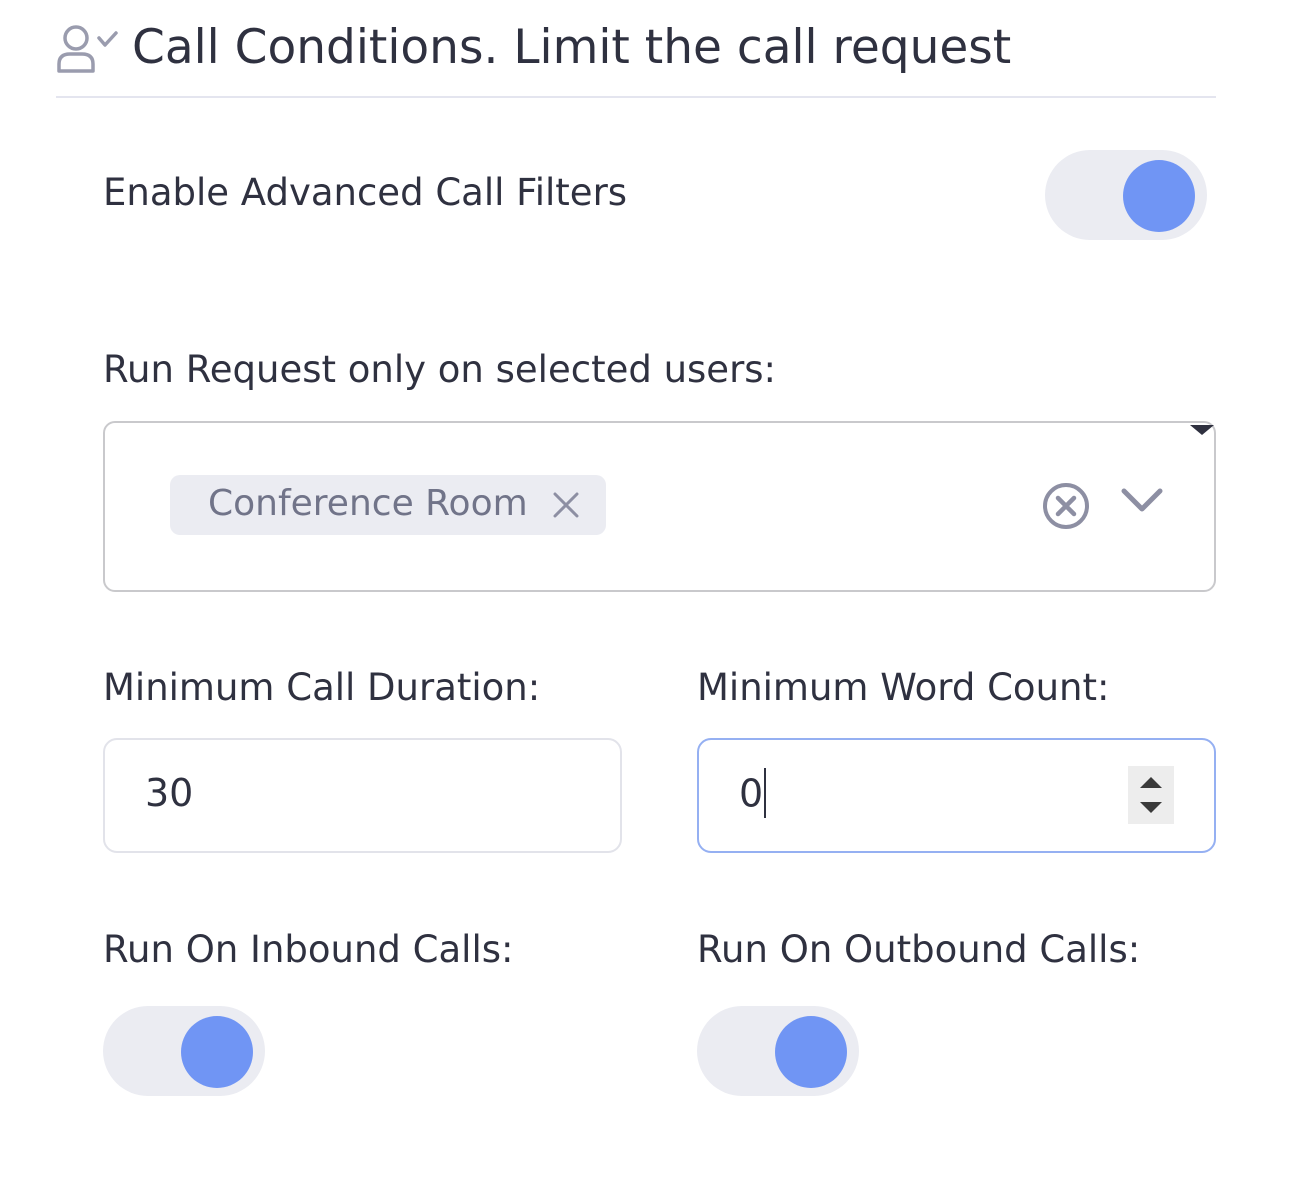 The height and width of the screenshot is (1190, 1306). Describe the element at coordinates (308, 949) in the screenshot. I see `inbound-label: Run On Inbound Calls:` at that location.